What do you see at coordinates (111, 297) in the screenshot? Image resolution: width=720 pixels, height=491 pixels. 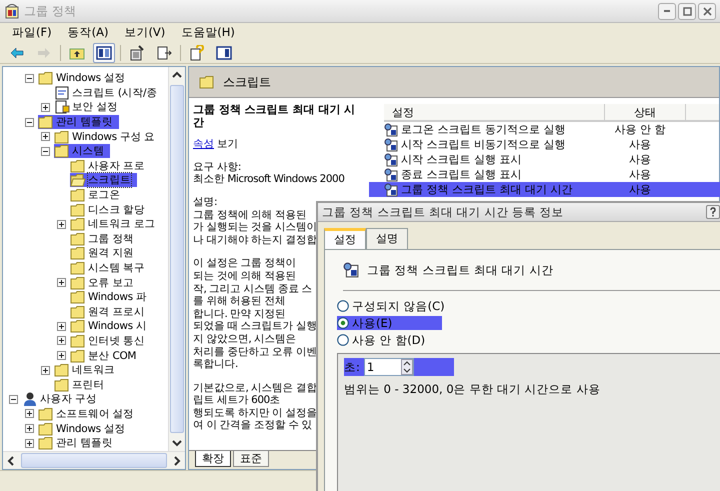 I see `tree-item: Windows 파` at bounding box center [111, 297].